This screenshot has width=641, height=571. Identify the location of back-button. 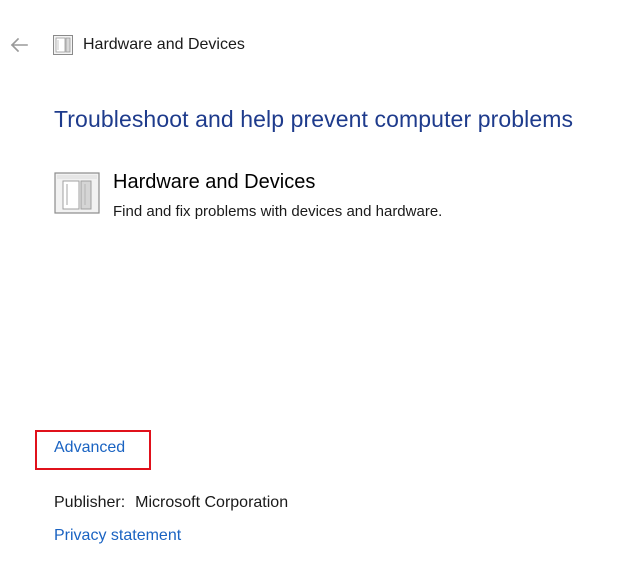
(19, 45).